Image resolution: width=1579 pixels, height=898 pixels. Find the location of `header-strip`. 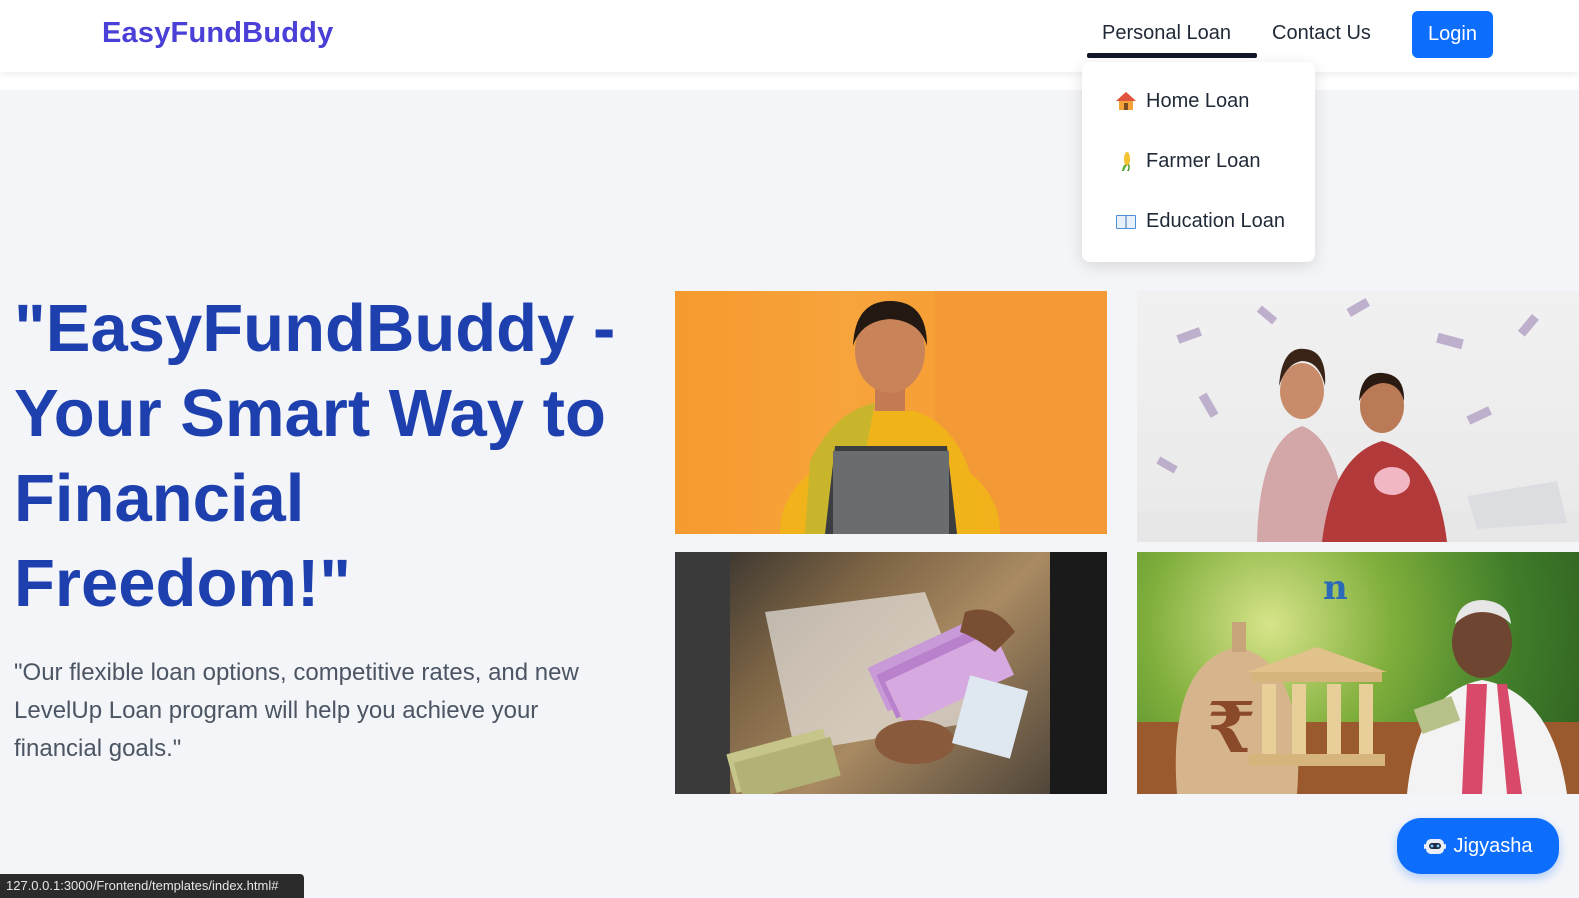

header-strip is located at coordinates (789, 81).